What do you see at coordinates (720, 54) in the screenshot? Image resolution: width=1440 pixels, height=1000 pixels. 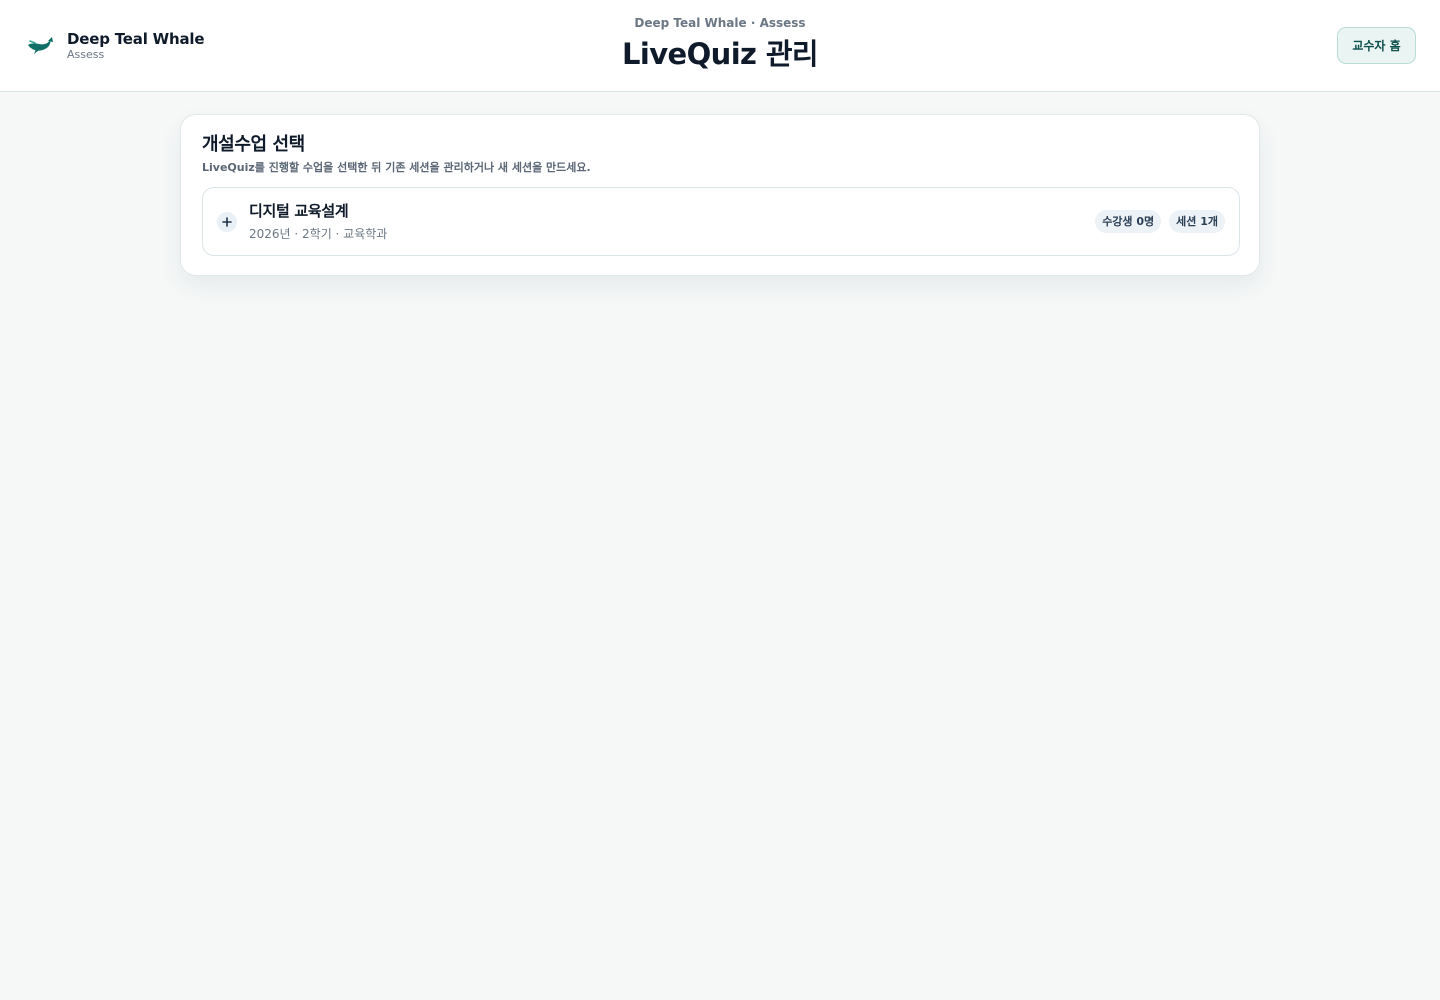 I see `page-title: LiveQuiz 관리` at bounding box center [720, 54].